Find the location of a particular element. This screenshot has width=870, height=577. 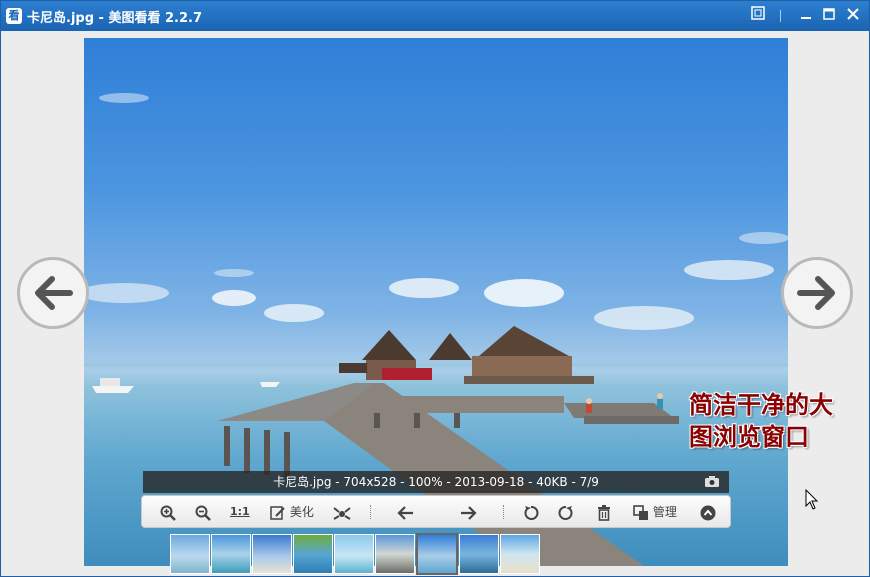

delete-button is located at coordinates (604, 512).